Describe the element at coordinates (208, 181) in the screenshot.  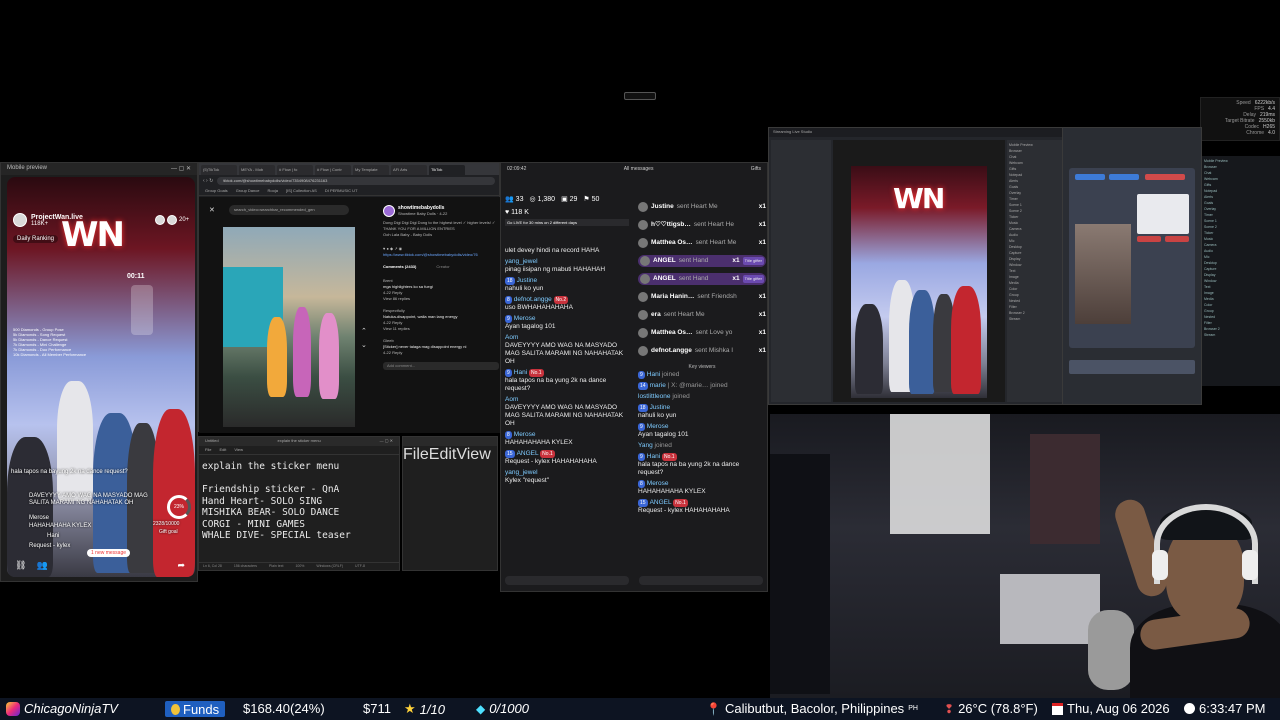
I see `nav-arrows-icon: ‹ › ↻` at that location.